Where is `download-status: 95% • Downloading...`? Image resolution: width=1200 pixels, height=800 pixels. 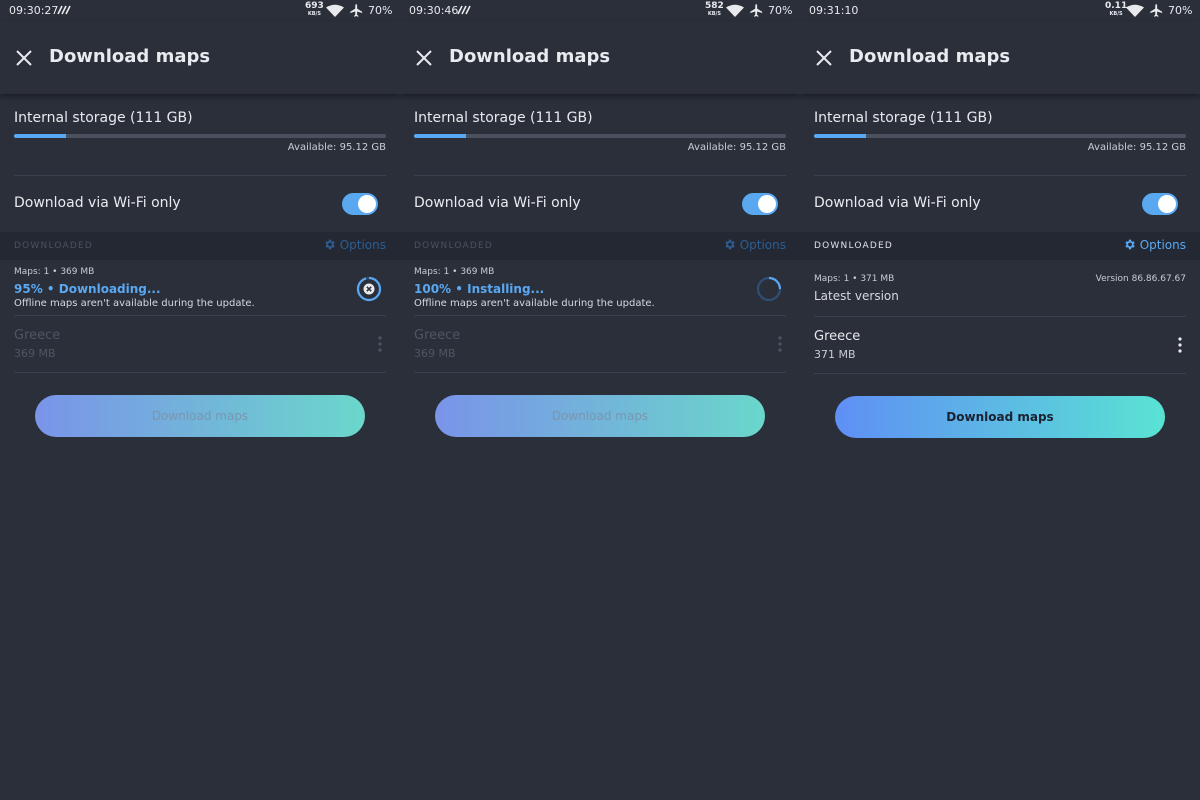 download-status: 95% • Downloading... is located at coordinates (87, 289).